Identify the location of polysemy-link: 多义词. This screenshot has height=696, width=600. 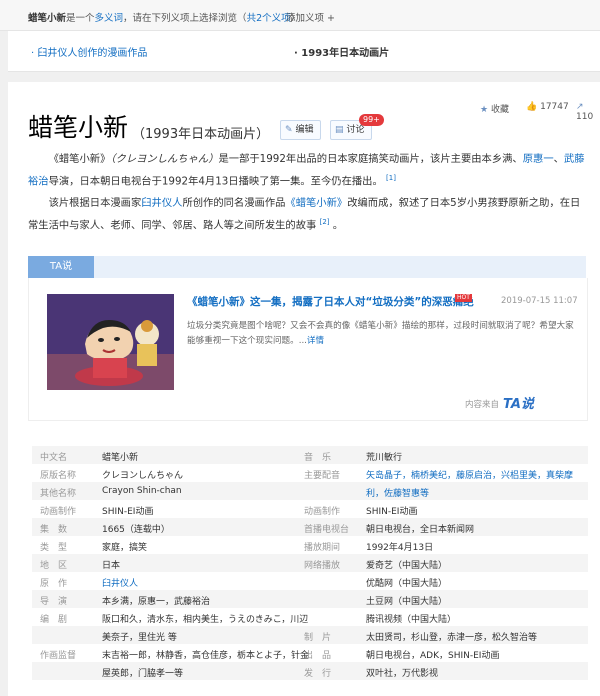
(109, 18).